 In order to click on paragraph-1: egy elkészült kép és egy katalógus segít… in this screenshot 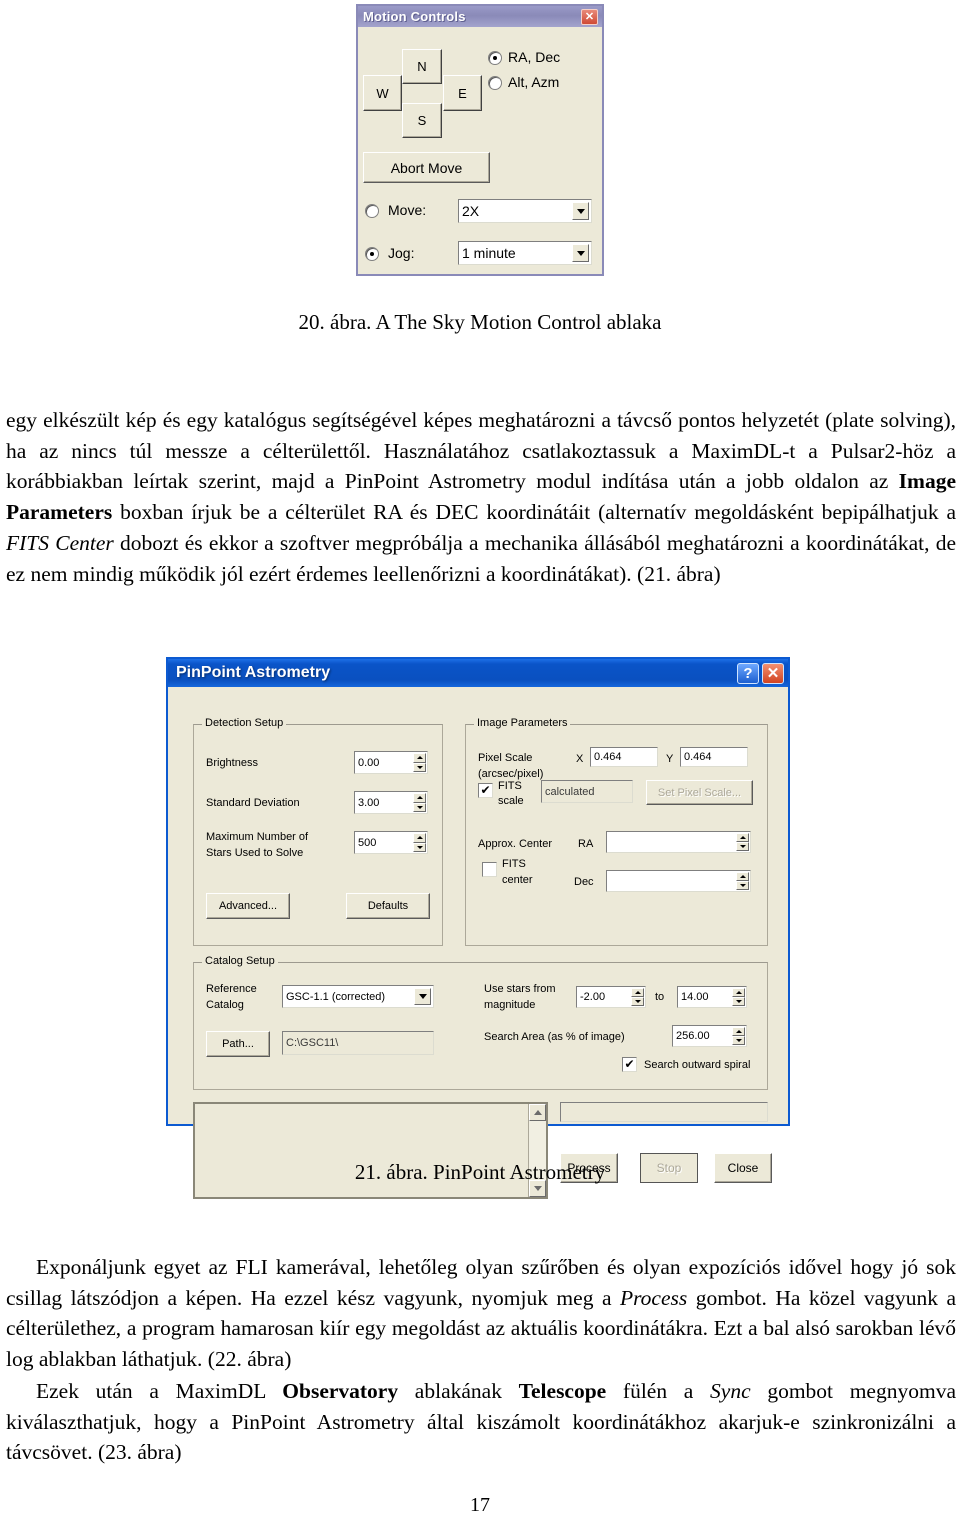, I will do `click(481, 497)`.